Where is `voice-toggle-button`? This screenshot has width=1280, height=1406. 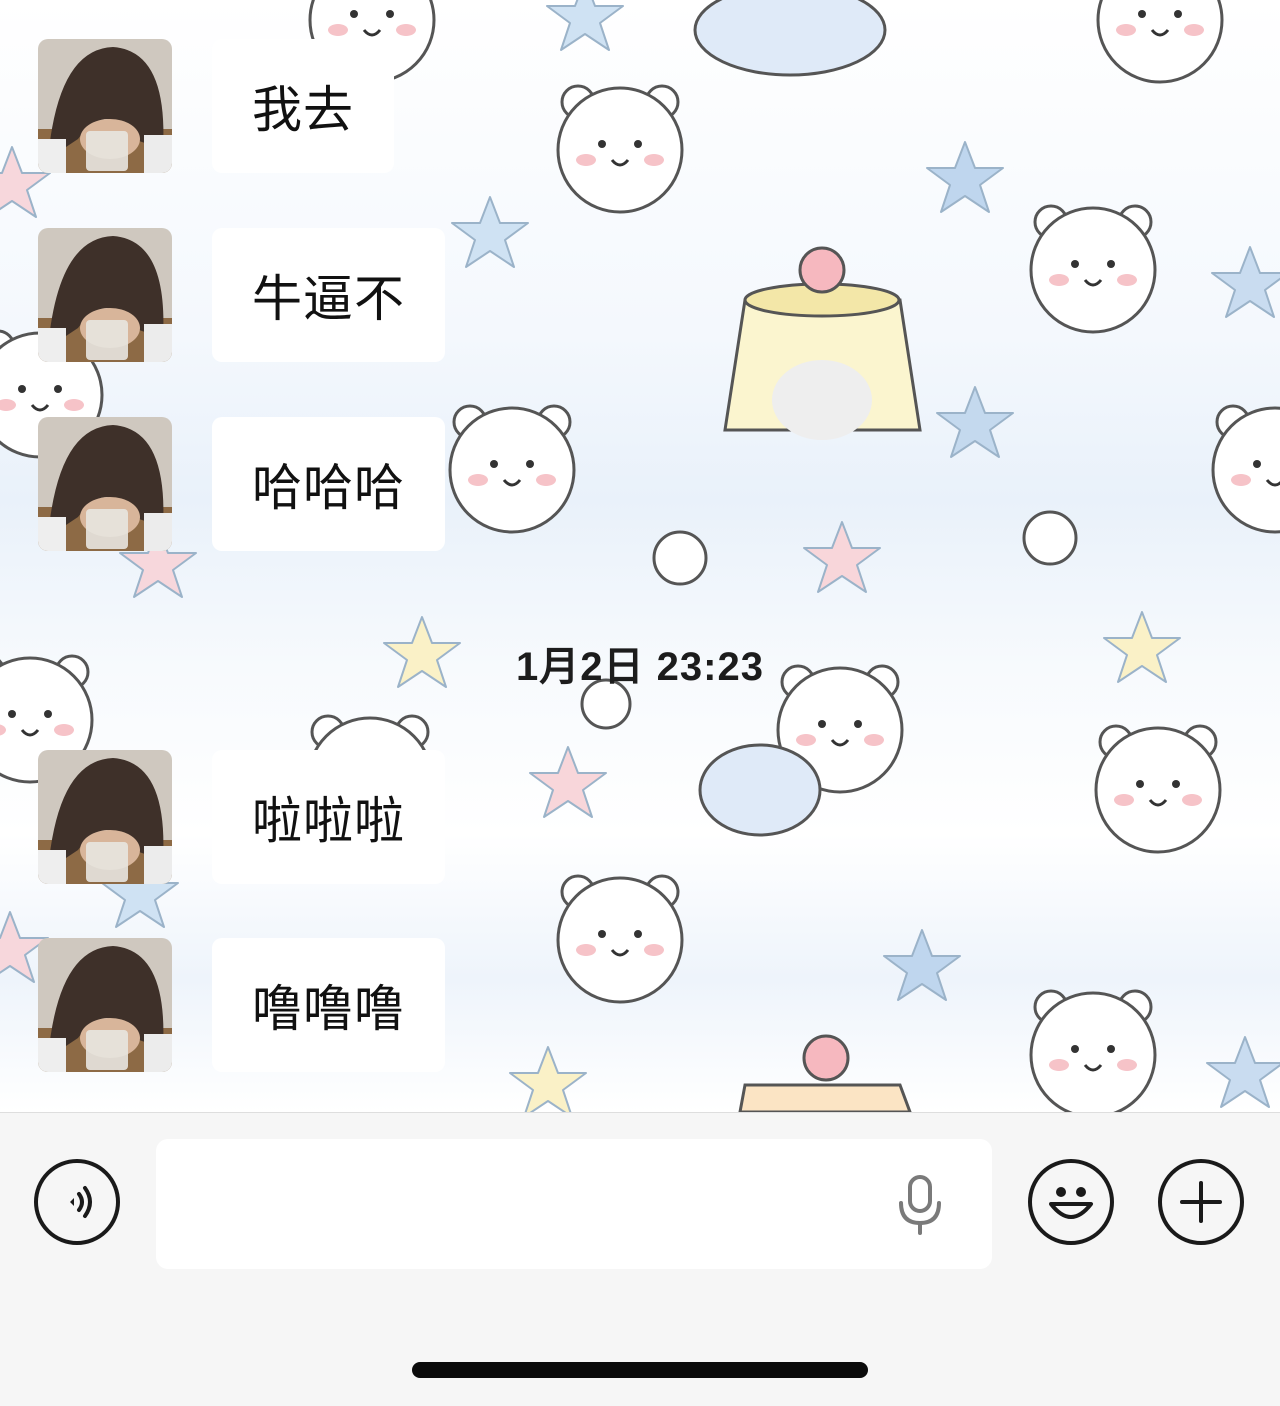
voice-toggle-button is located at coordinates (77, 1202).